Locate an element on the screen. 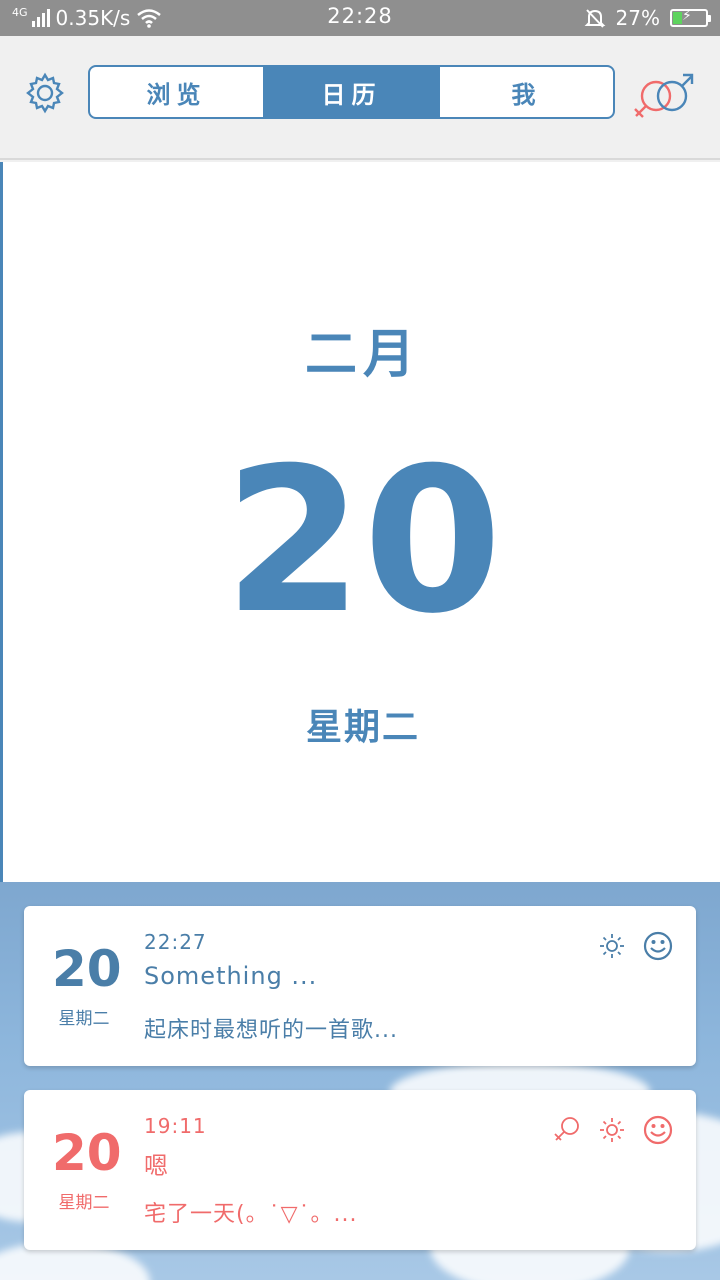 The image size is (720, 1280). entry-time: 19:11 is located at coordinates (175, 1126).